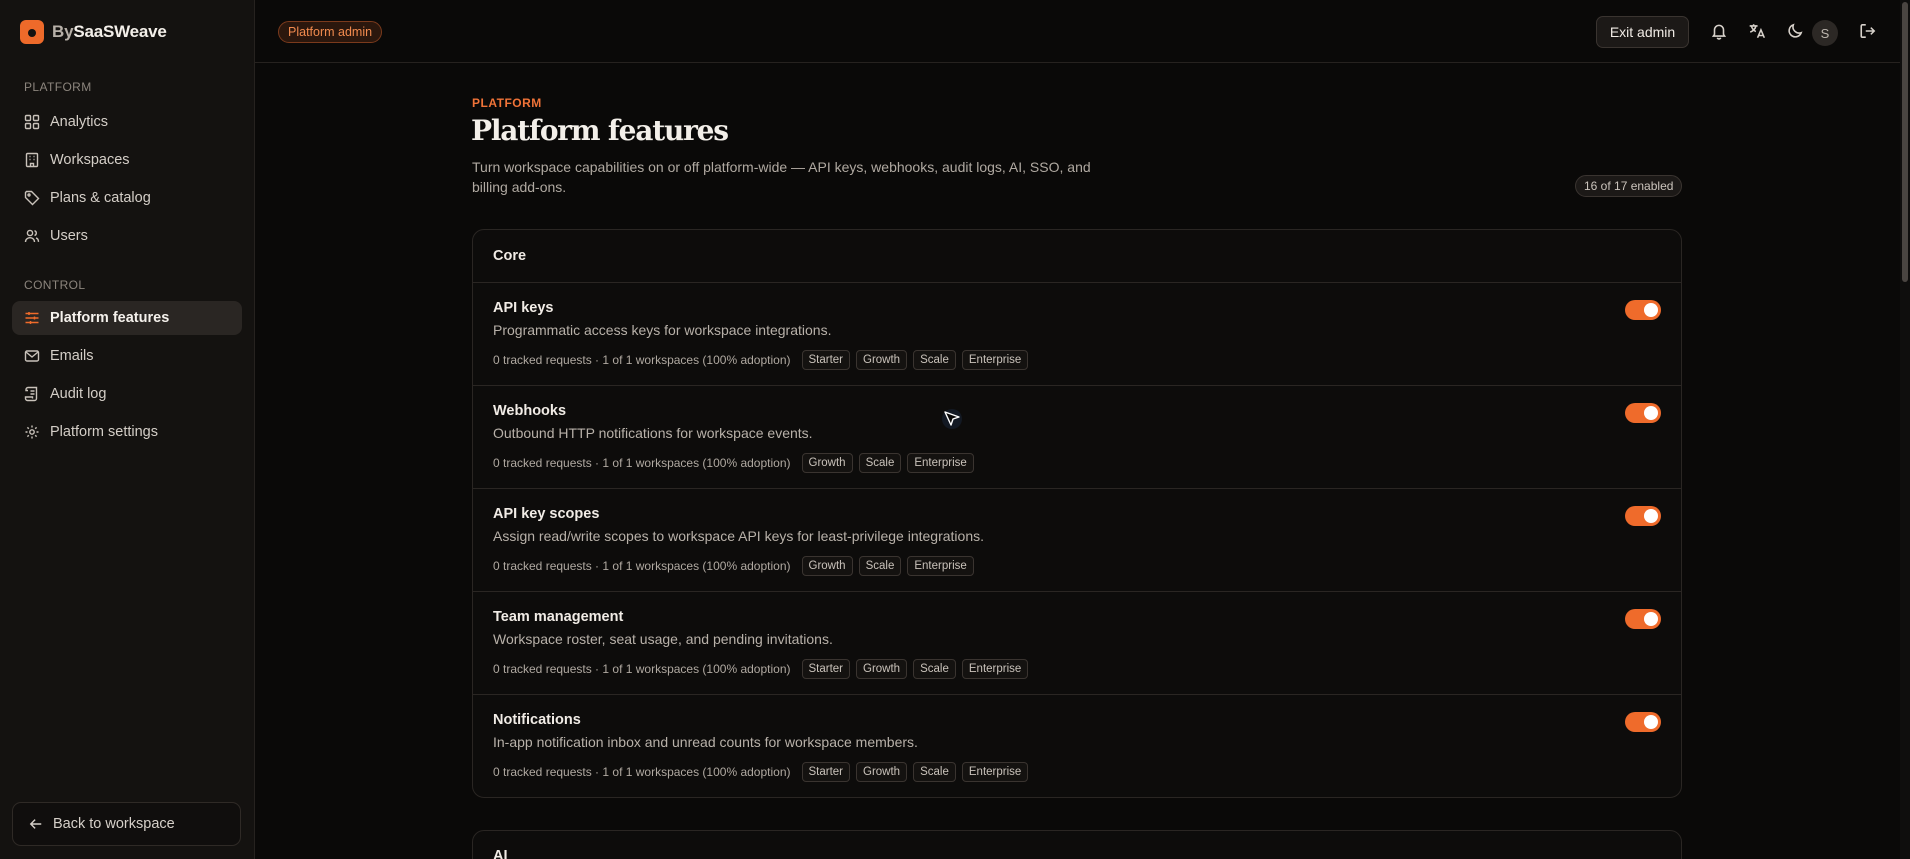 The image size is (1910, 859). Describe the element at coordinates (1868, 31) in the screenshot. I see `logout-icon` at that location.